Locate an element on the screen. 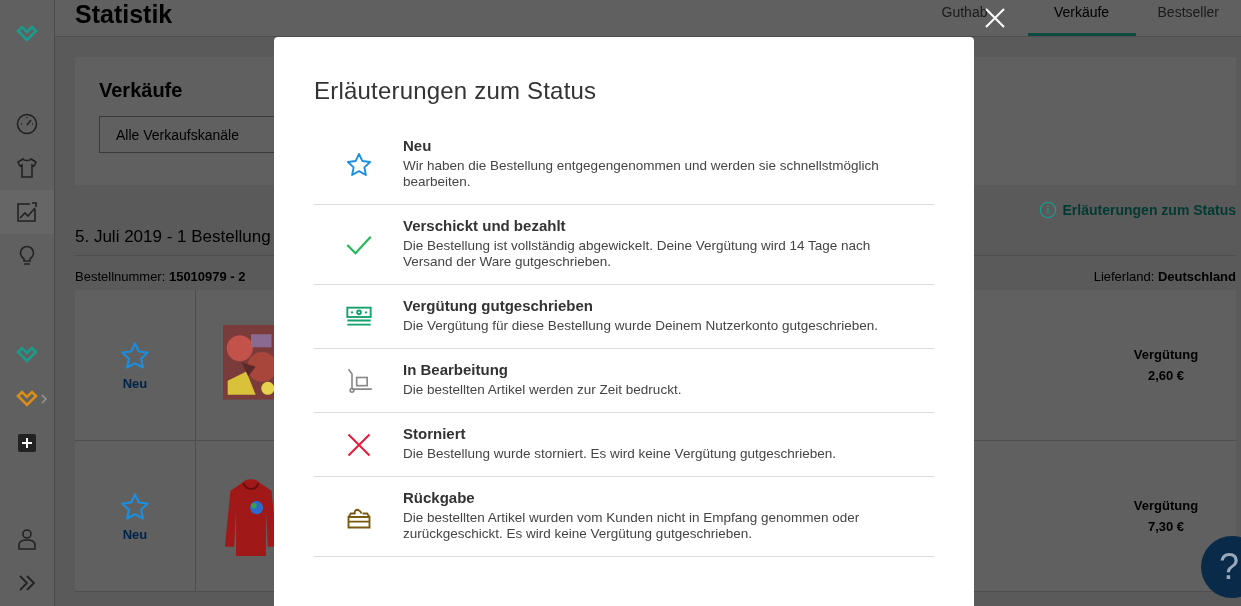 The image size is (1241, 606). status-description: Die Bestellung wurde storniert. Es wird keine Vergütung gutgeschrieben. is located at coordinates (620, 454).